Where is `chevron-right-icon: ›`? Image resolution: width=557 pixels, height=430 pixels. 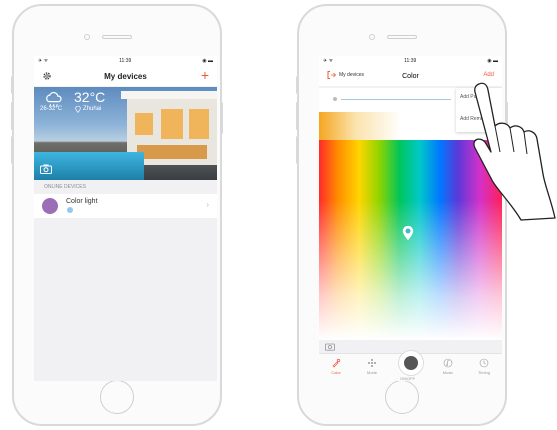
chevron-right-icon: › is located at coordinates (207, 204).